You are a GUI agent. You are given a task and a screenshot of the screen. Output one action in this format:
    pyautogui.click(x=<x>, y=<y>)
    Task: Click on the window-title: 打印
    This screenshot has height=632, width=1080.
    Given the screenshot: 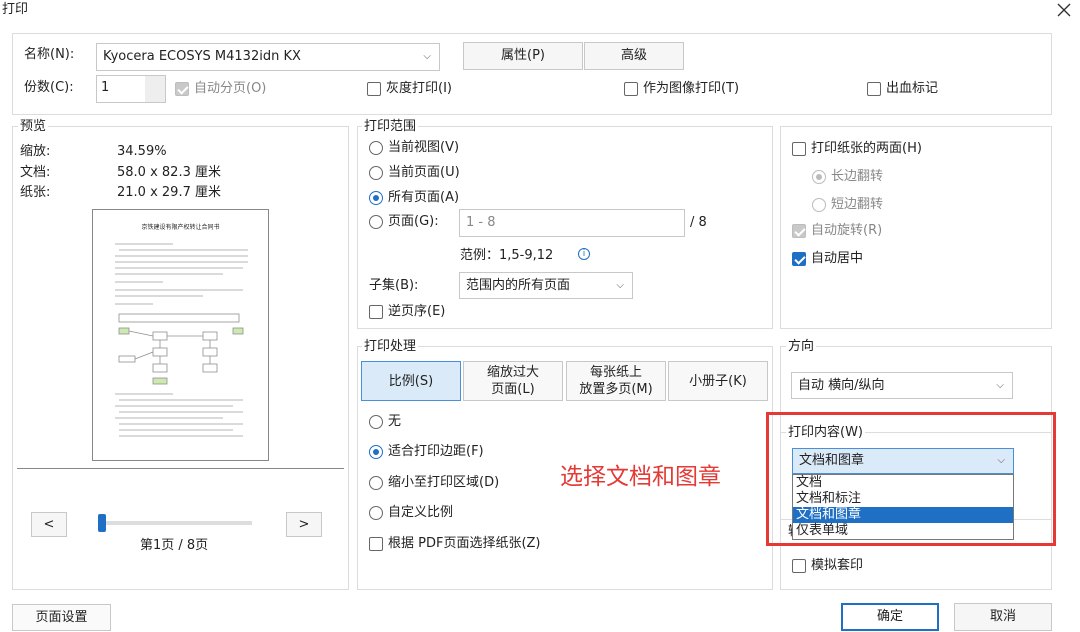 What is the action you would take?
    pyautogui.click(x=15, y=9)
    